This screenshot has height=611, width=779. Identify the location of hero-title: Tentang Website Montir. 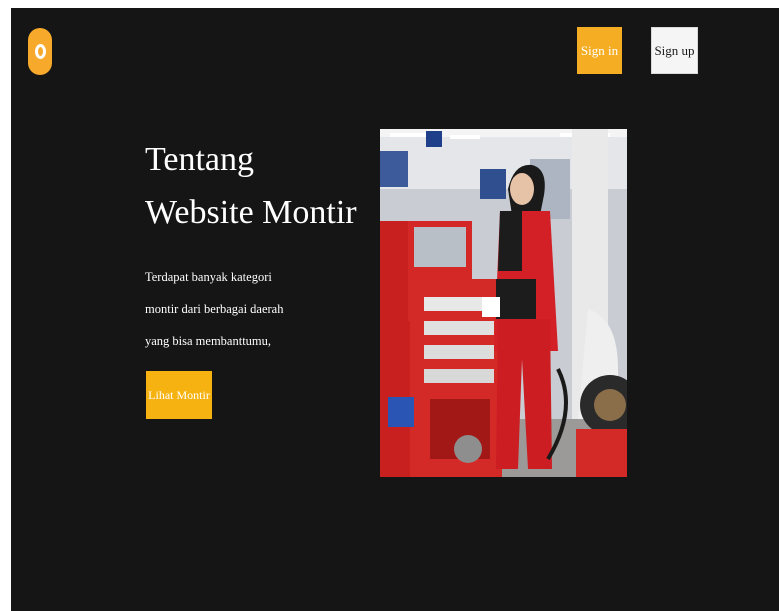
(255, 186).